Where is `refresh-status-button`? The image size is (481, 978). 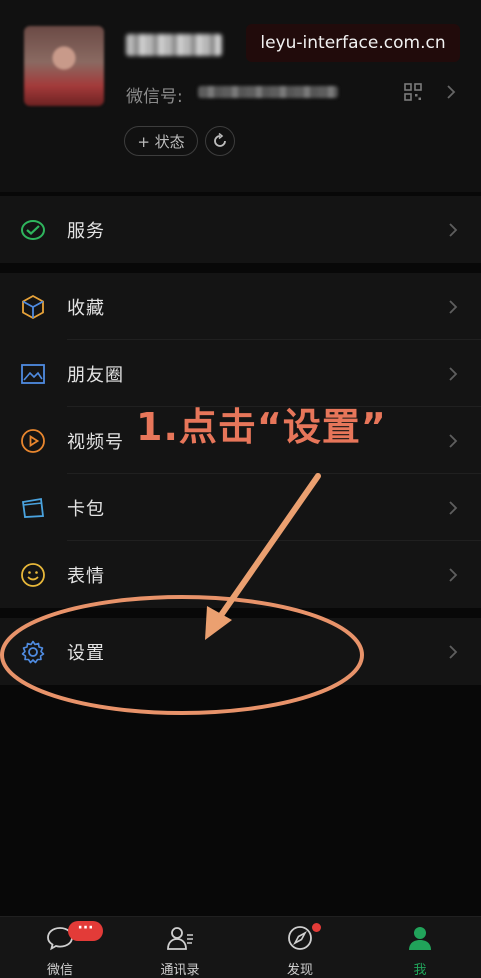 refresh-status-button is located at coordinates (220, 141).